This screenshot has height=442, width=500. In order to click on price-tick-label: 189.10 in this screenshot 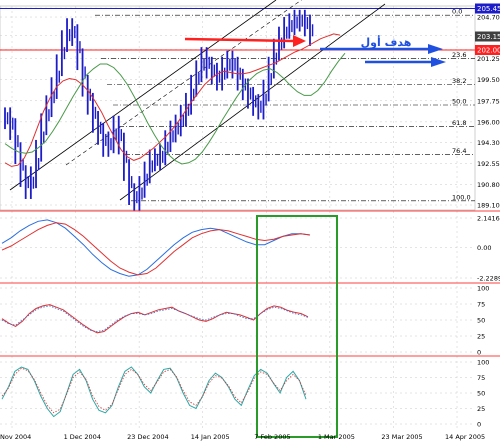, I will do `click(488, 206)`.